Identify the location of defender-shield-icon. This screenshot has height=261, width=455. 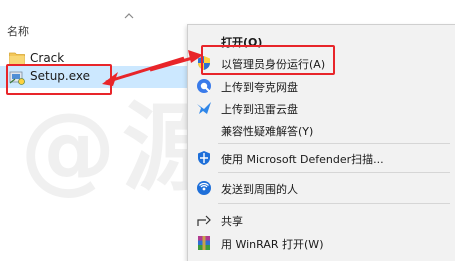
(204, 158).